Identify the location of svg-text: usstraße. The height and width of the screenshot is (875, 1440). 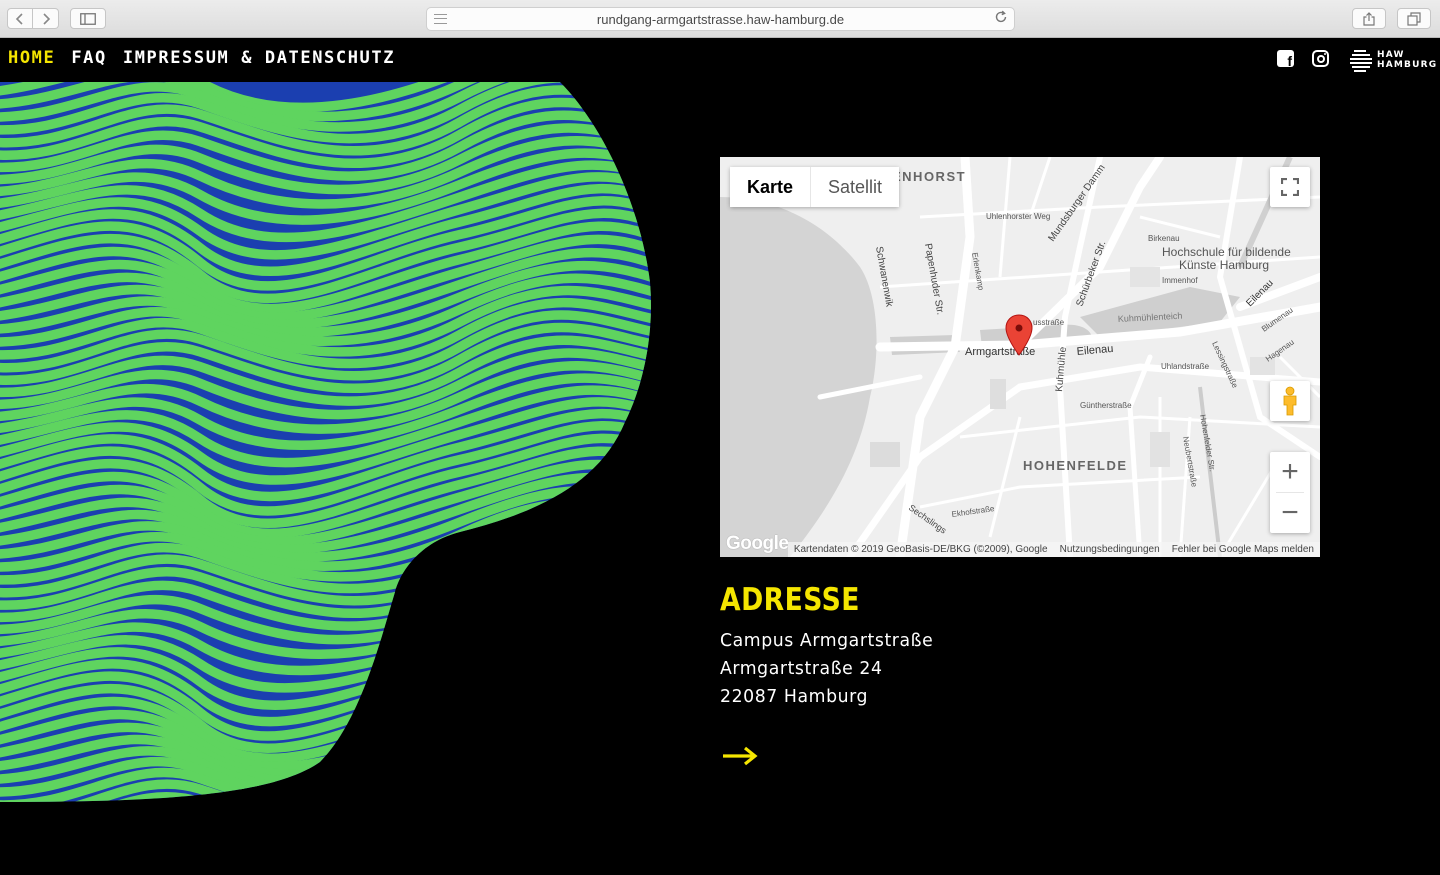
(1049, 322).